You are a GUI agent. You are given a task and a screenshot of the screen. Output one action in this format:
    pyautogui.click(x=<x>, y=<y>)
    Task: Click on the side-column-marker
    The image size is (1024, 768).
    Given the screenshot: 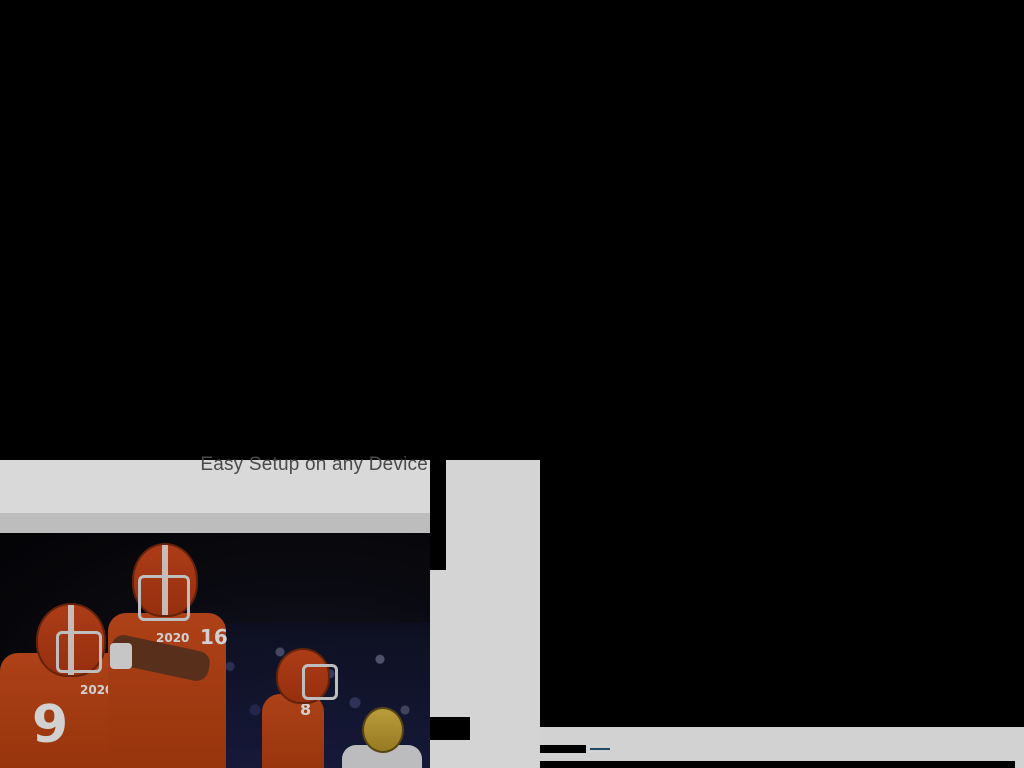 What is the action you would take?
    pyautogui.click(x=450, y=728)
    